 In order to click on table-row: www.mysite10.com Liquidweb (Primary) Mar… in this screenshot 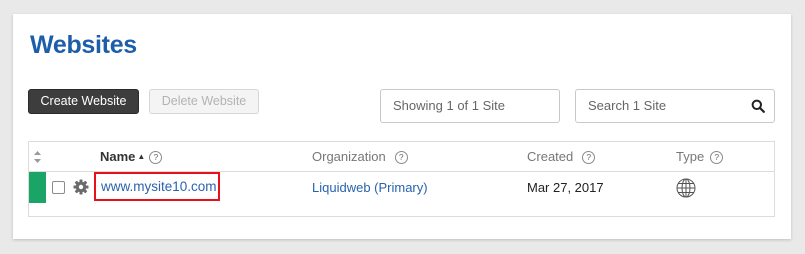, I will do `click(401, 187)`.